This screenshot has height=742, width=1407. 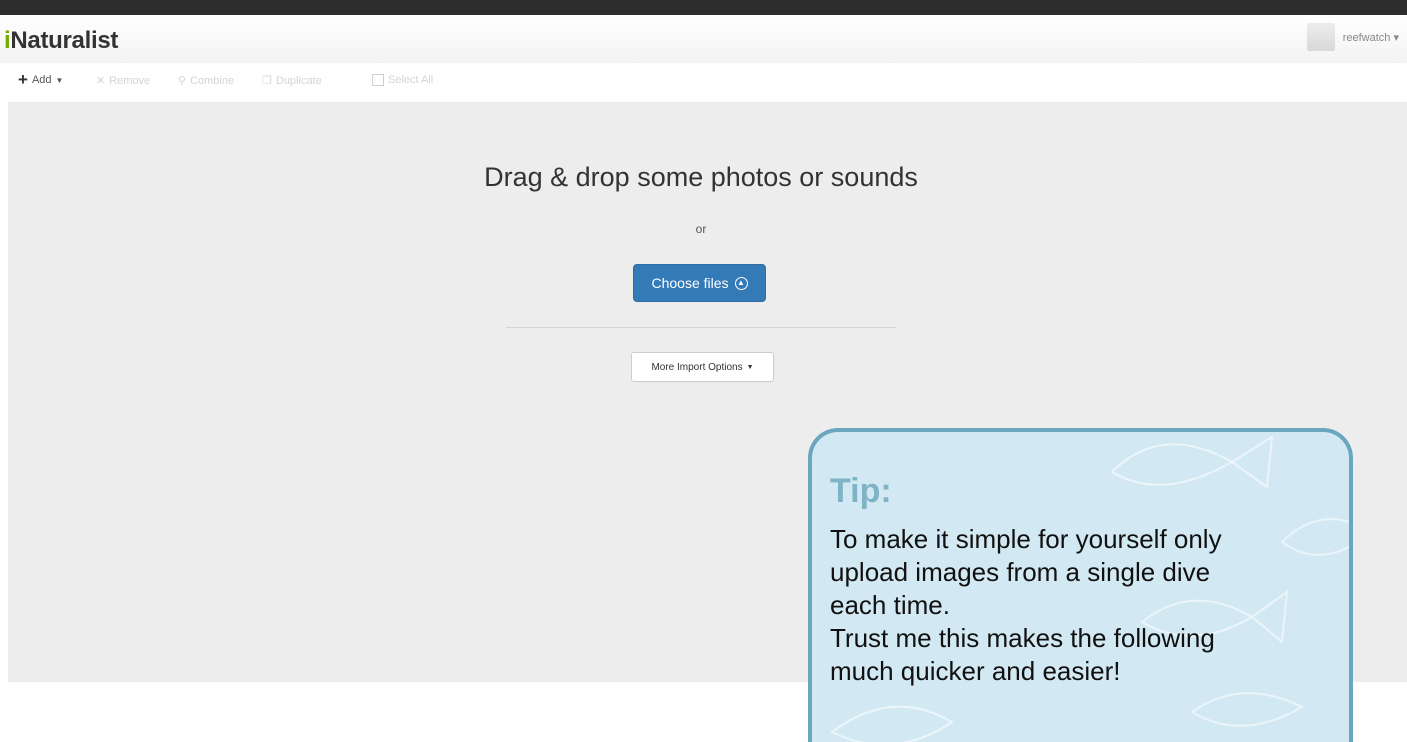 What do you see at coordinates (64, 40) in the screenshot?
I see `logo-name: Naturalist` at bounding box center [64, 40].